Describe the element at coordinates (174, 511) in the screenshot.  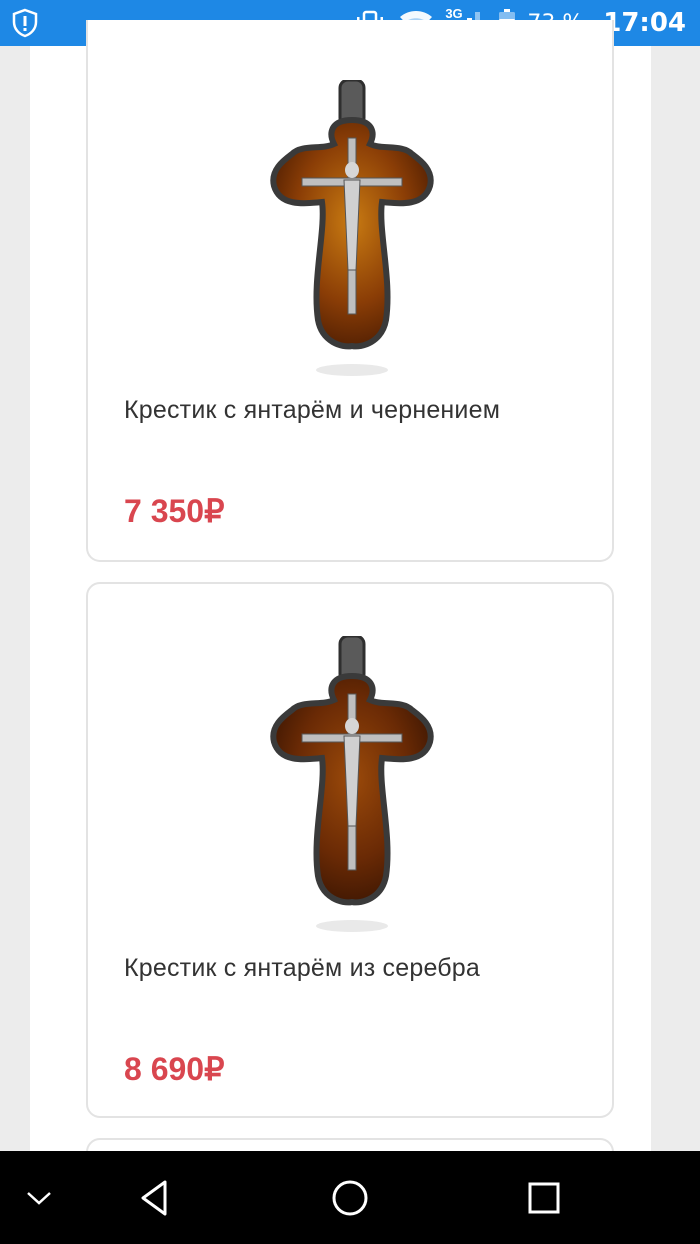
I see `product-price: 7 350₽` at that location.